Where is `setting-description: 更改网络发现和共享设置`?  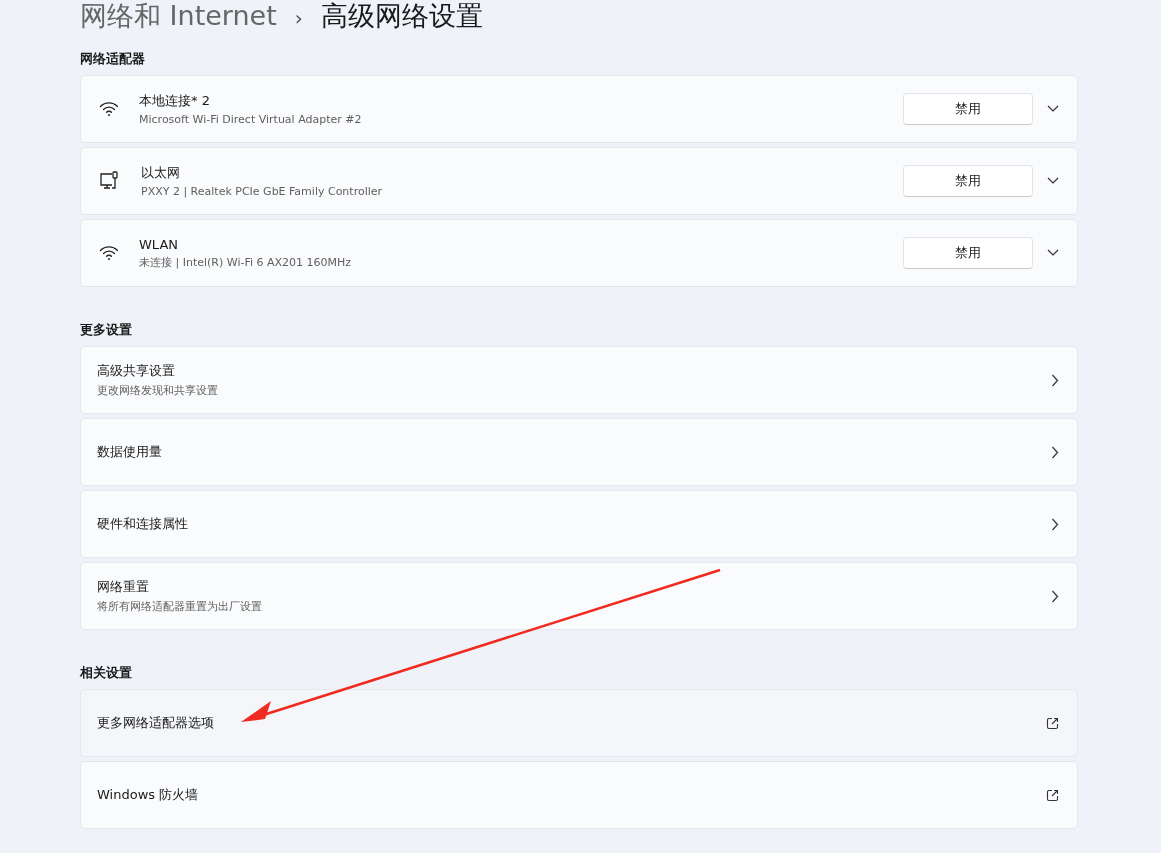 setting-description: 更改网络发现和共享设置 is located at coordinates (158, 390).